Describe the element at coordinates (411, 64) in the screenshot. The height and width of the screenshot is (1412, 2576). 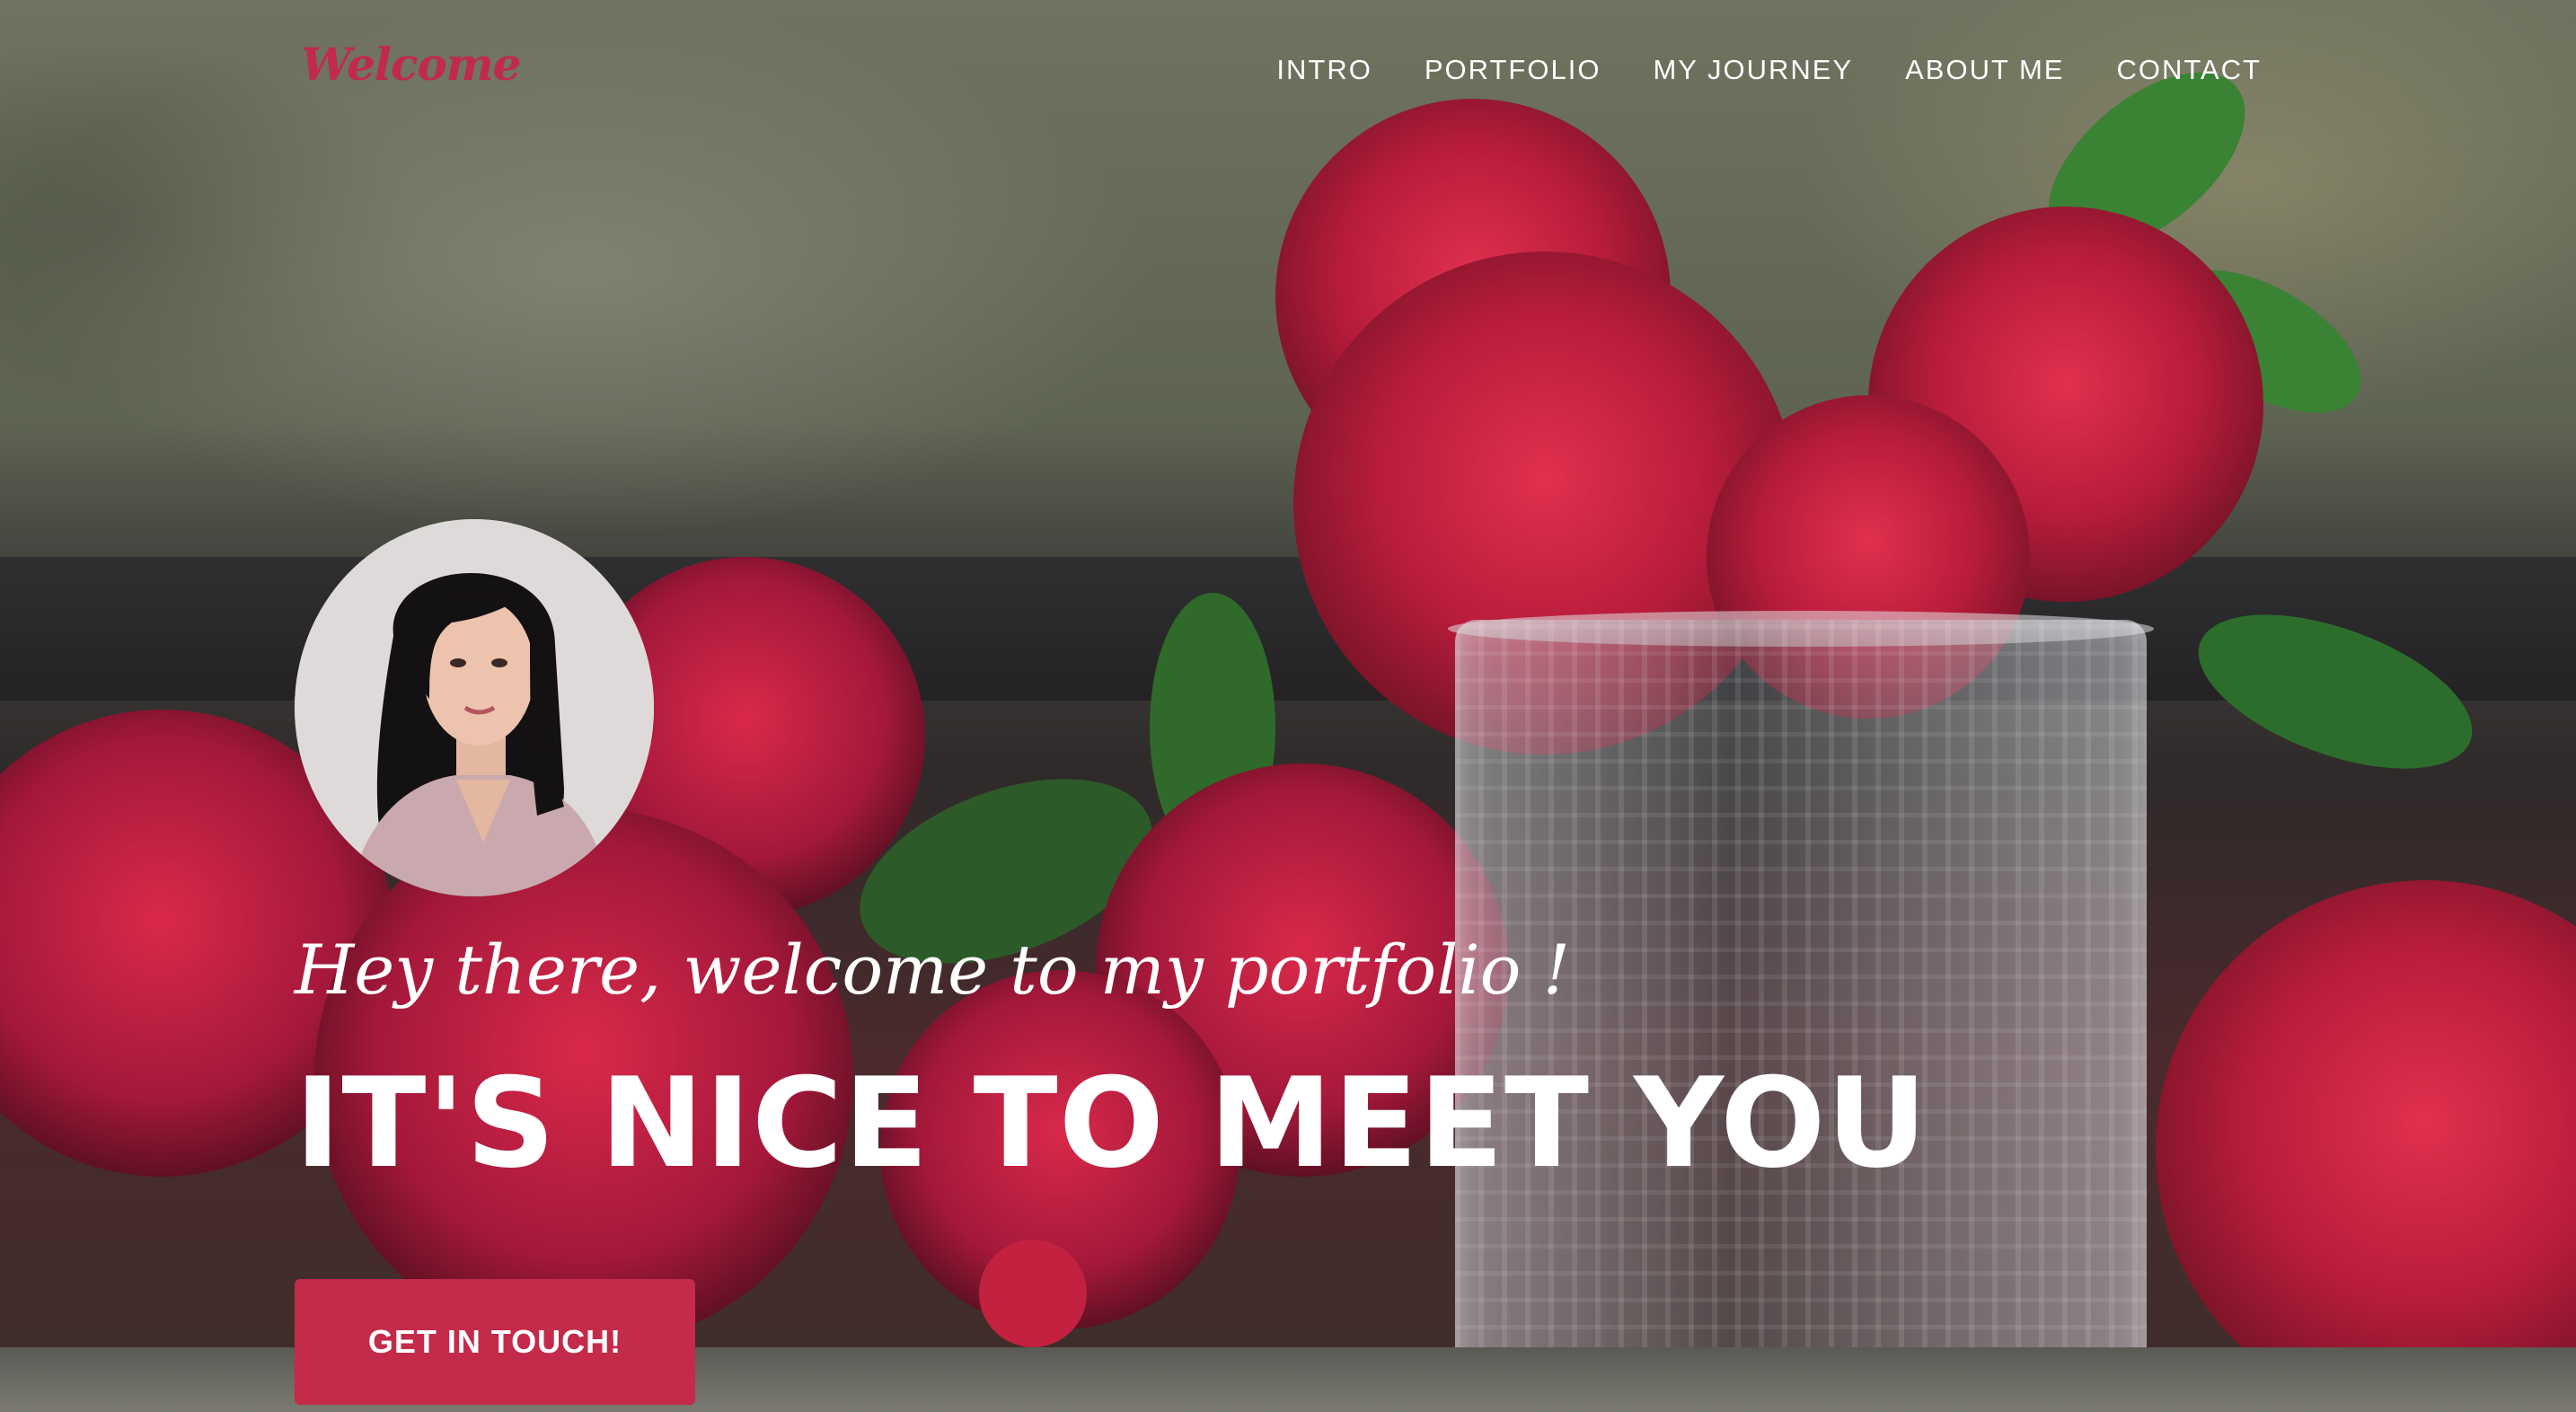
I see `brand-logo: Welcome` at that location.